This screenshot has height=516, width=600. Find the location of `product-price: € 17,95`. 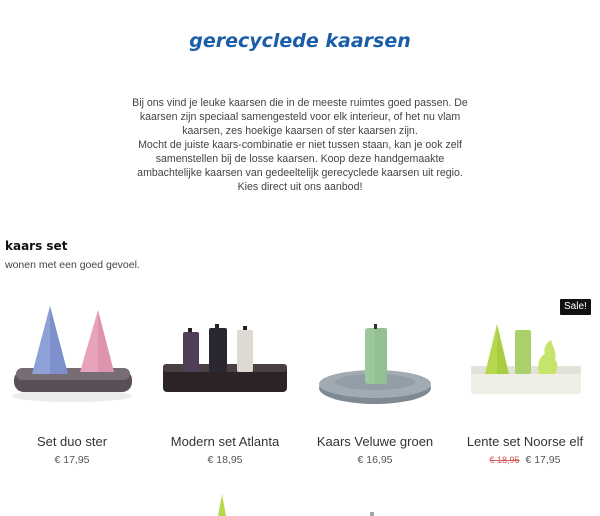

product-price: € 17,95 is located at coordinates (72, 460).